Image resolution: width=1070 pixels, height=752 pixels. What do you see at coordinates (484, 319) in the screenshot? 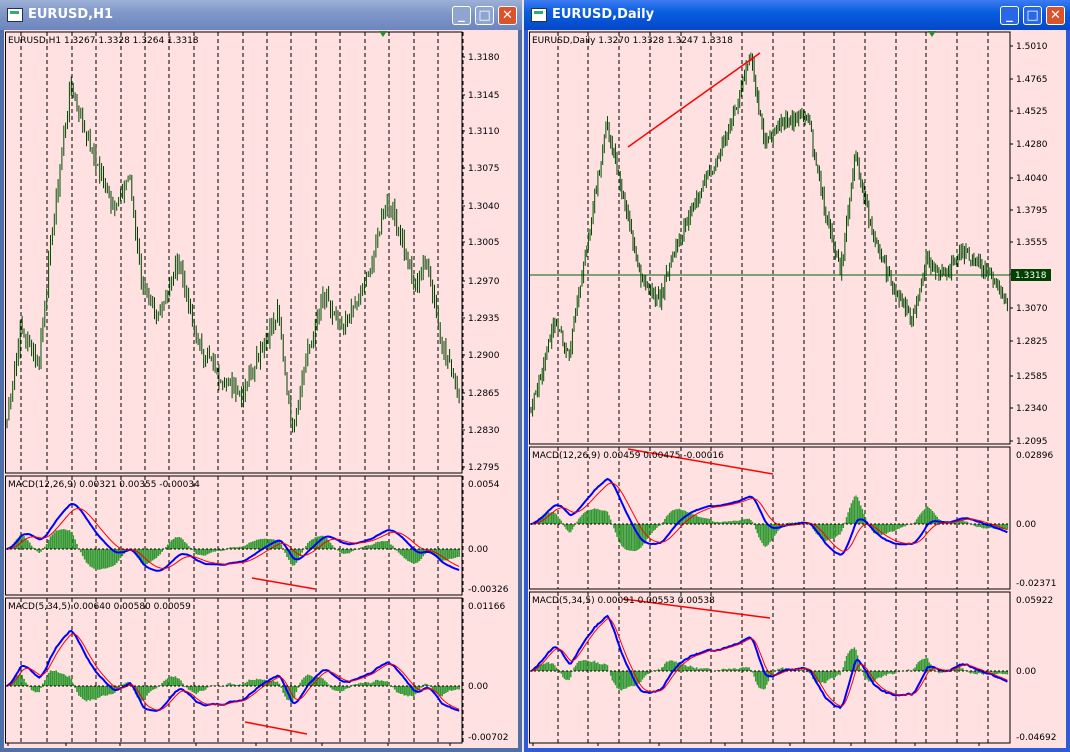
I see `price-tick-label: 1.2935` at bounding box center [484, 319].